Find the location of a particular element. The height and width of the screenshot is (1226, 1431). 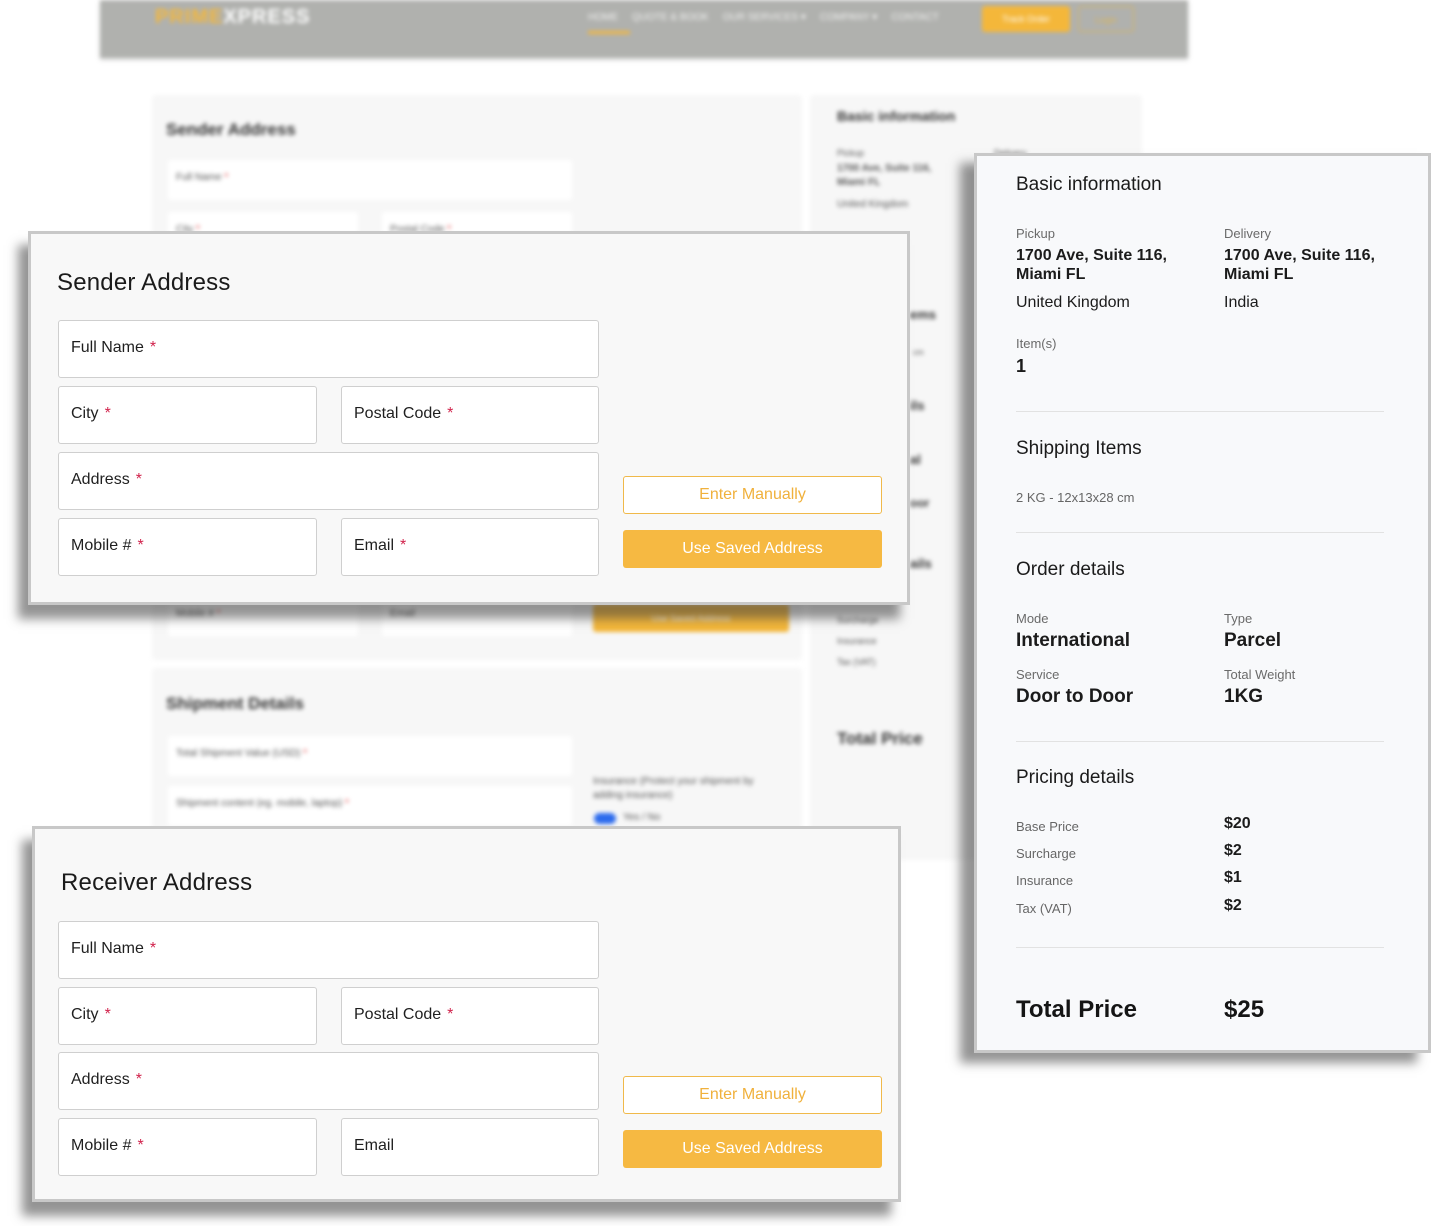

weight-label: Total Weight is located at coordinates (1260, 674).